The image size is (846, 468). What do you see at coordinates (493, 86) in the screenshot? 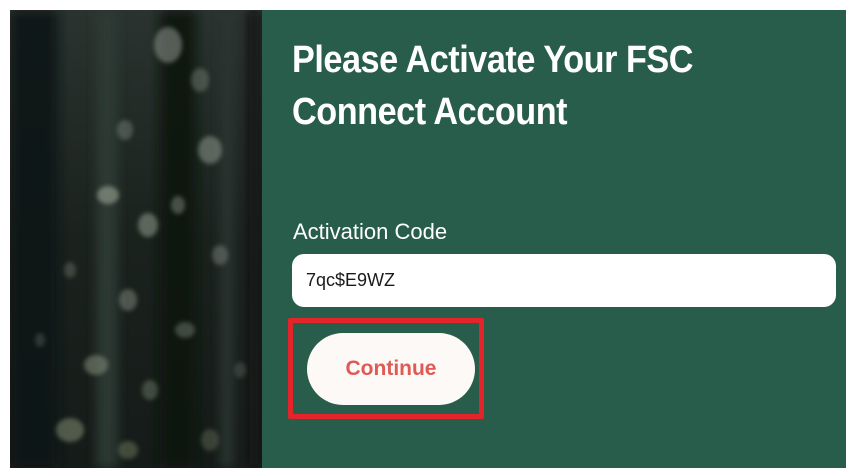
I see `page-title: Please Activate Your FSC Connect Account` at bounding box center [493, 86].